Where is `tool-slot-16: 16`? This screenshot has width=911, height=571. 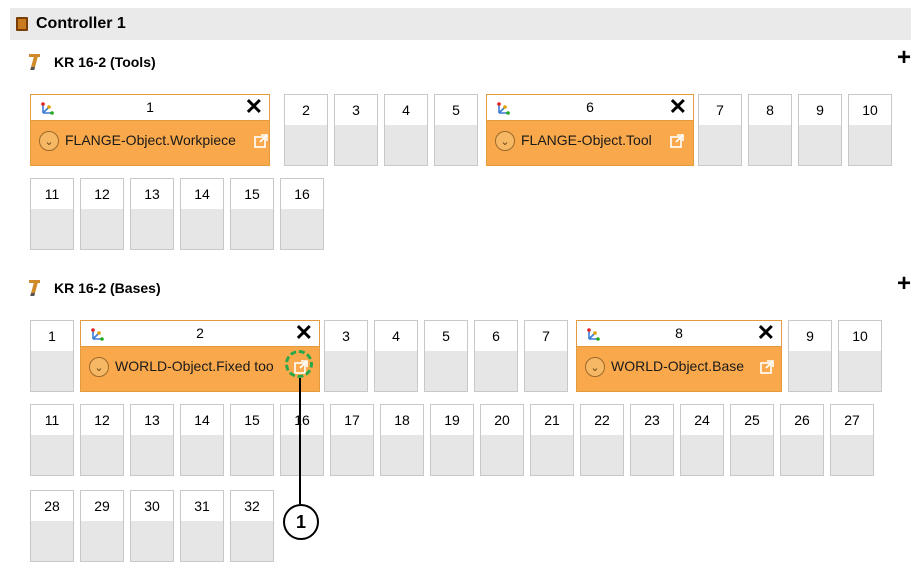
tool-slot-16: 16 is located at coordinates (302, 214).